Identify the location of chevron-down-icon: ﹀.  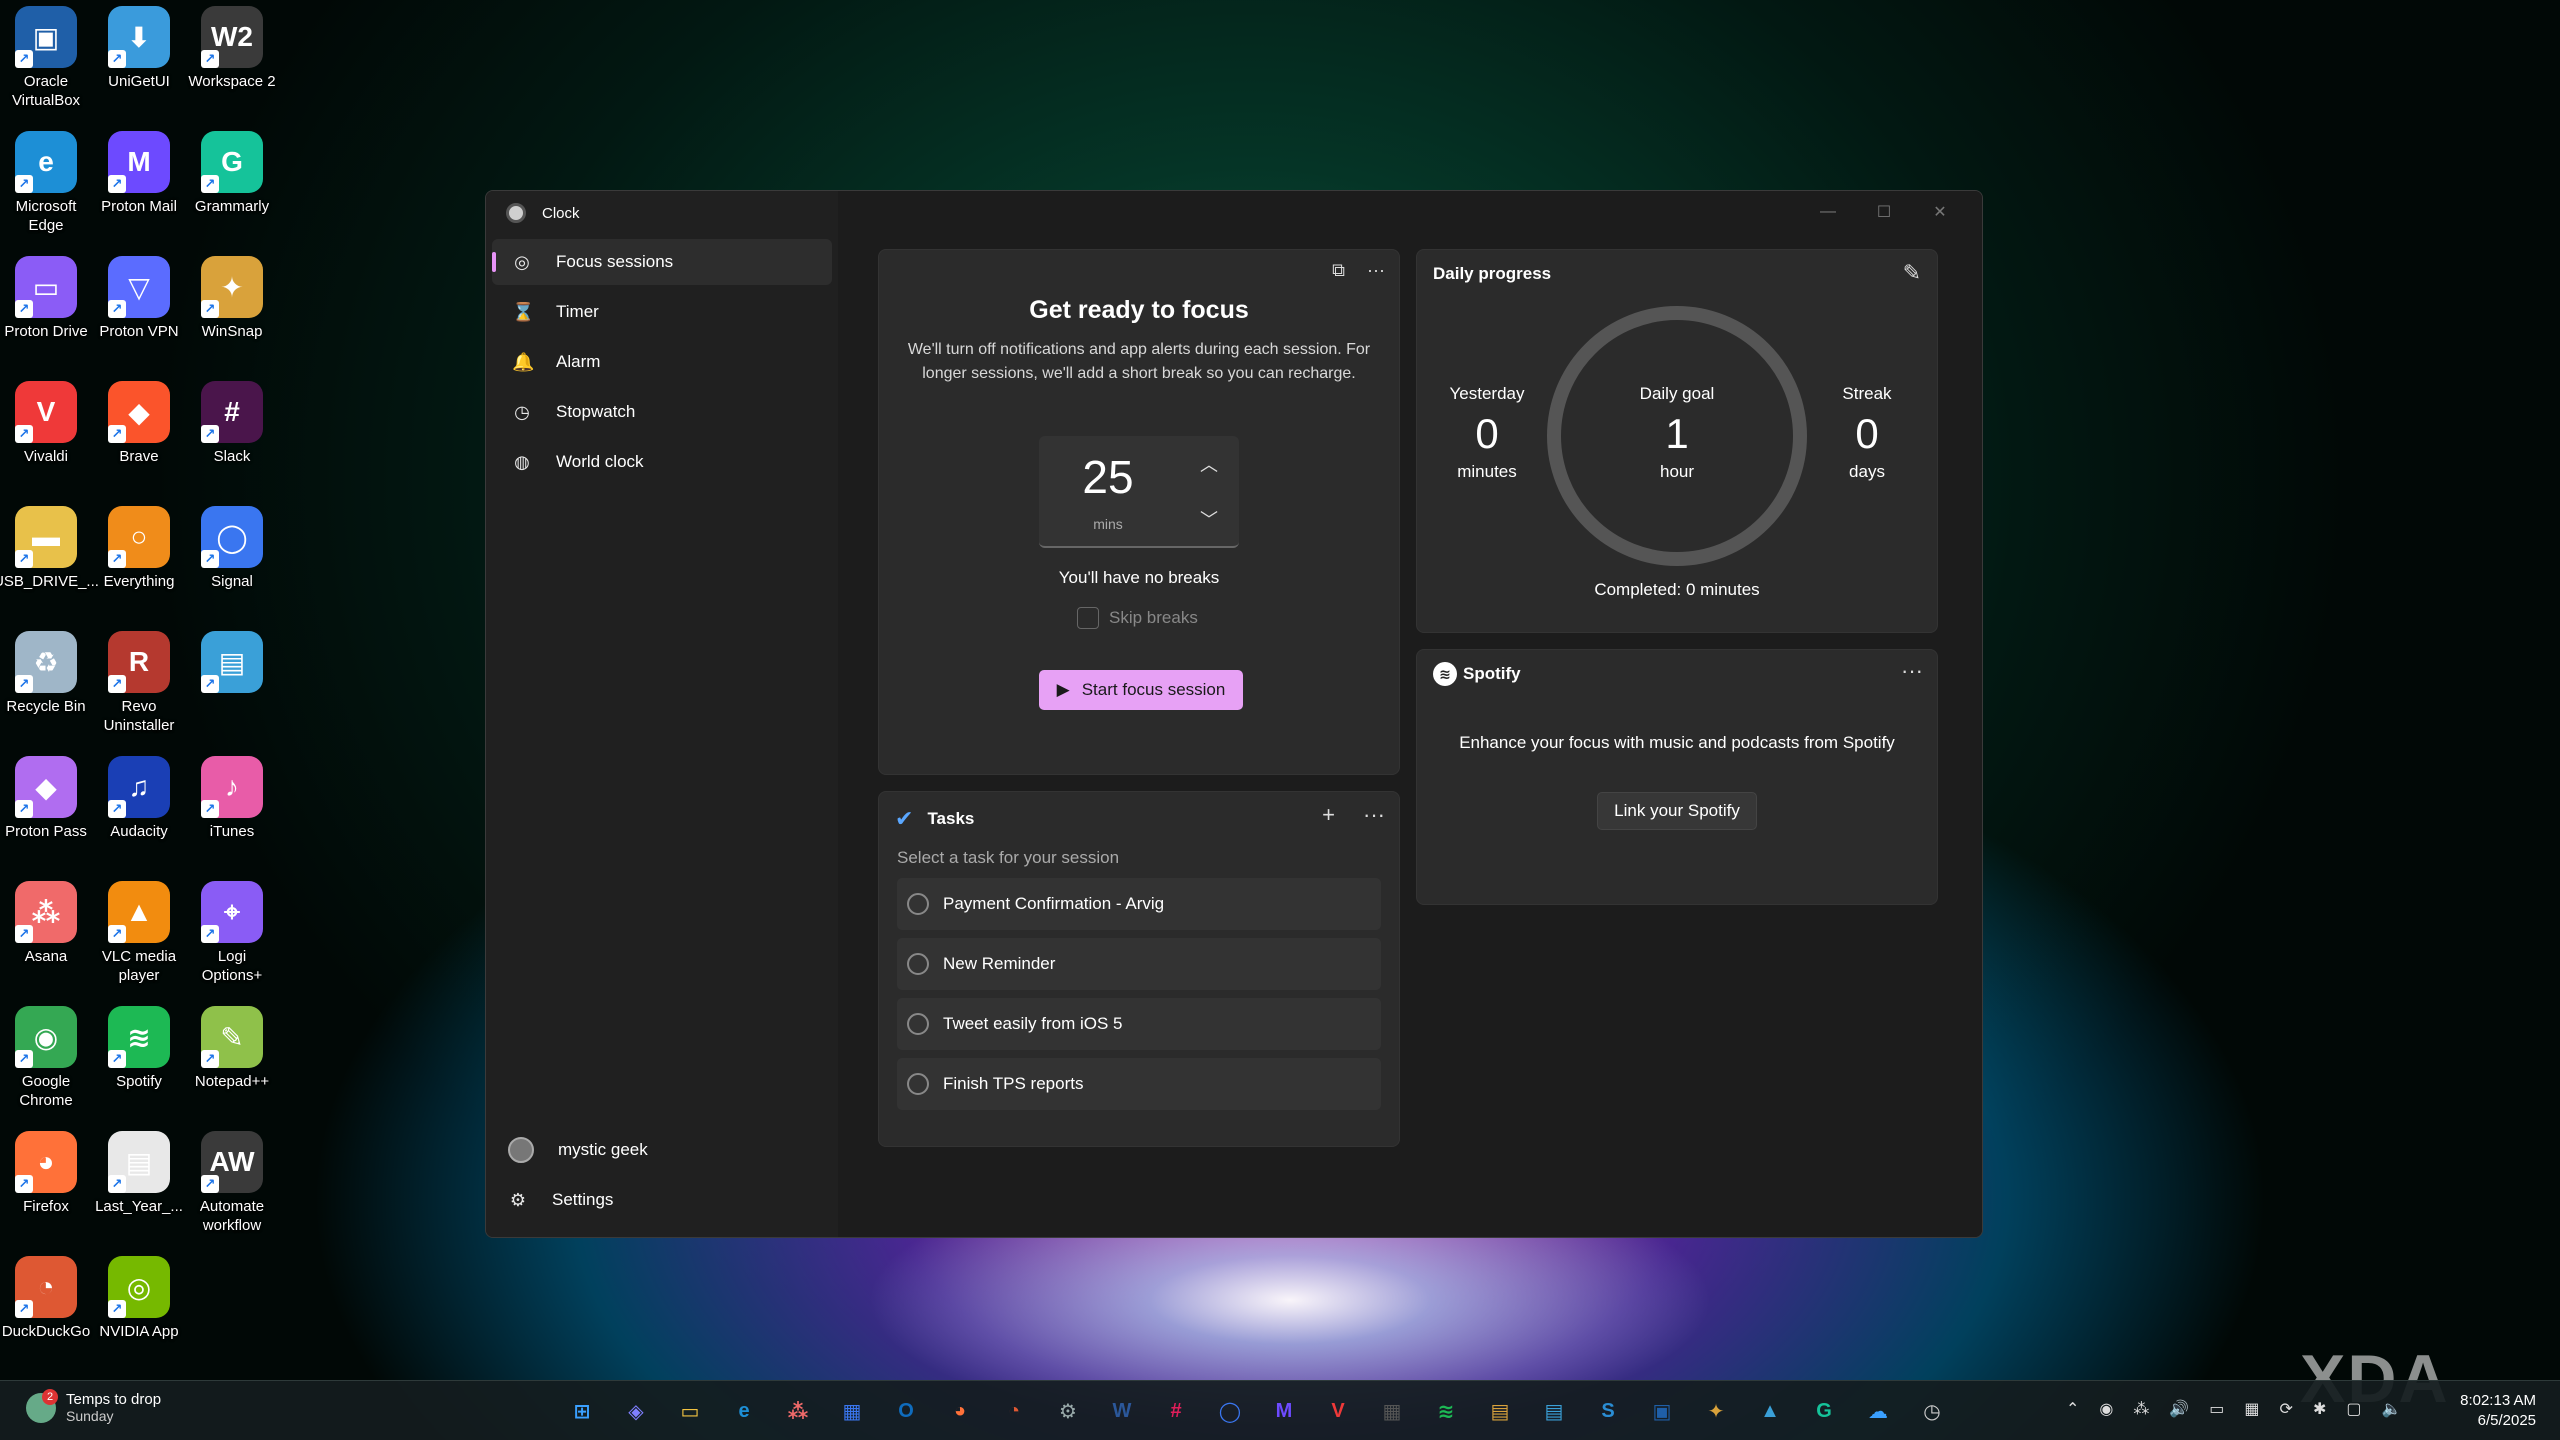
(1209, 518).